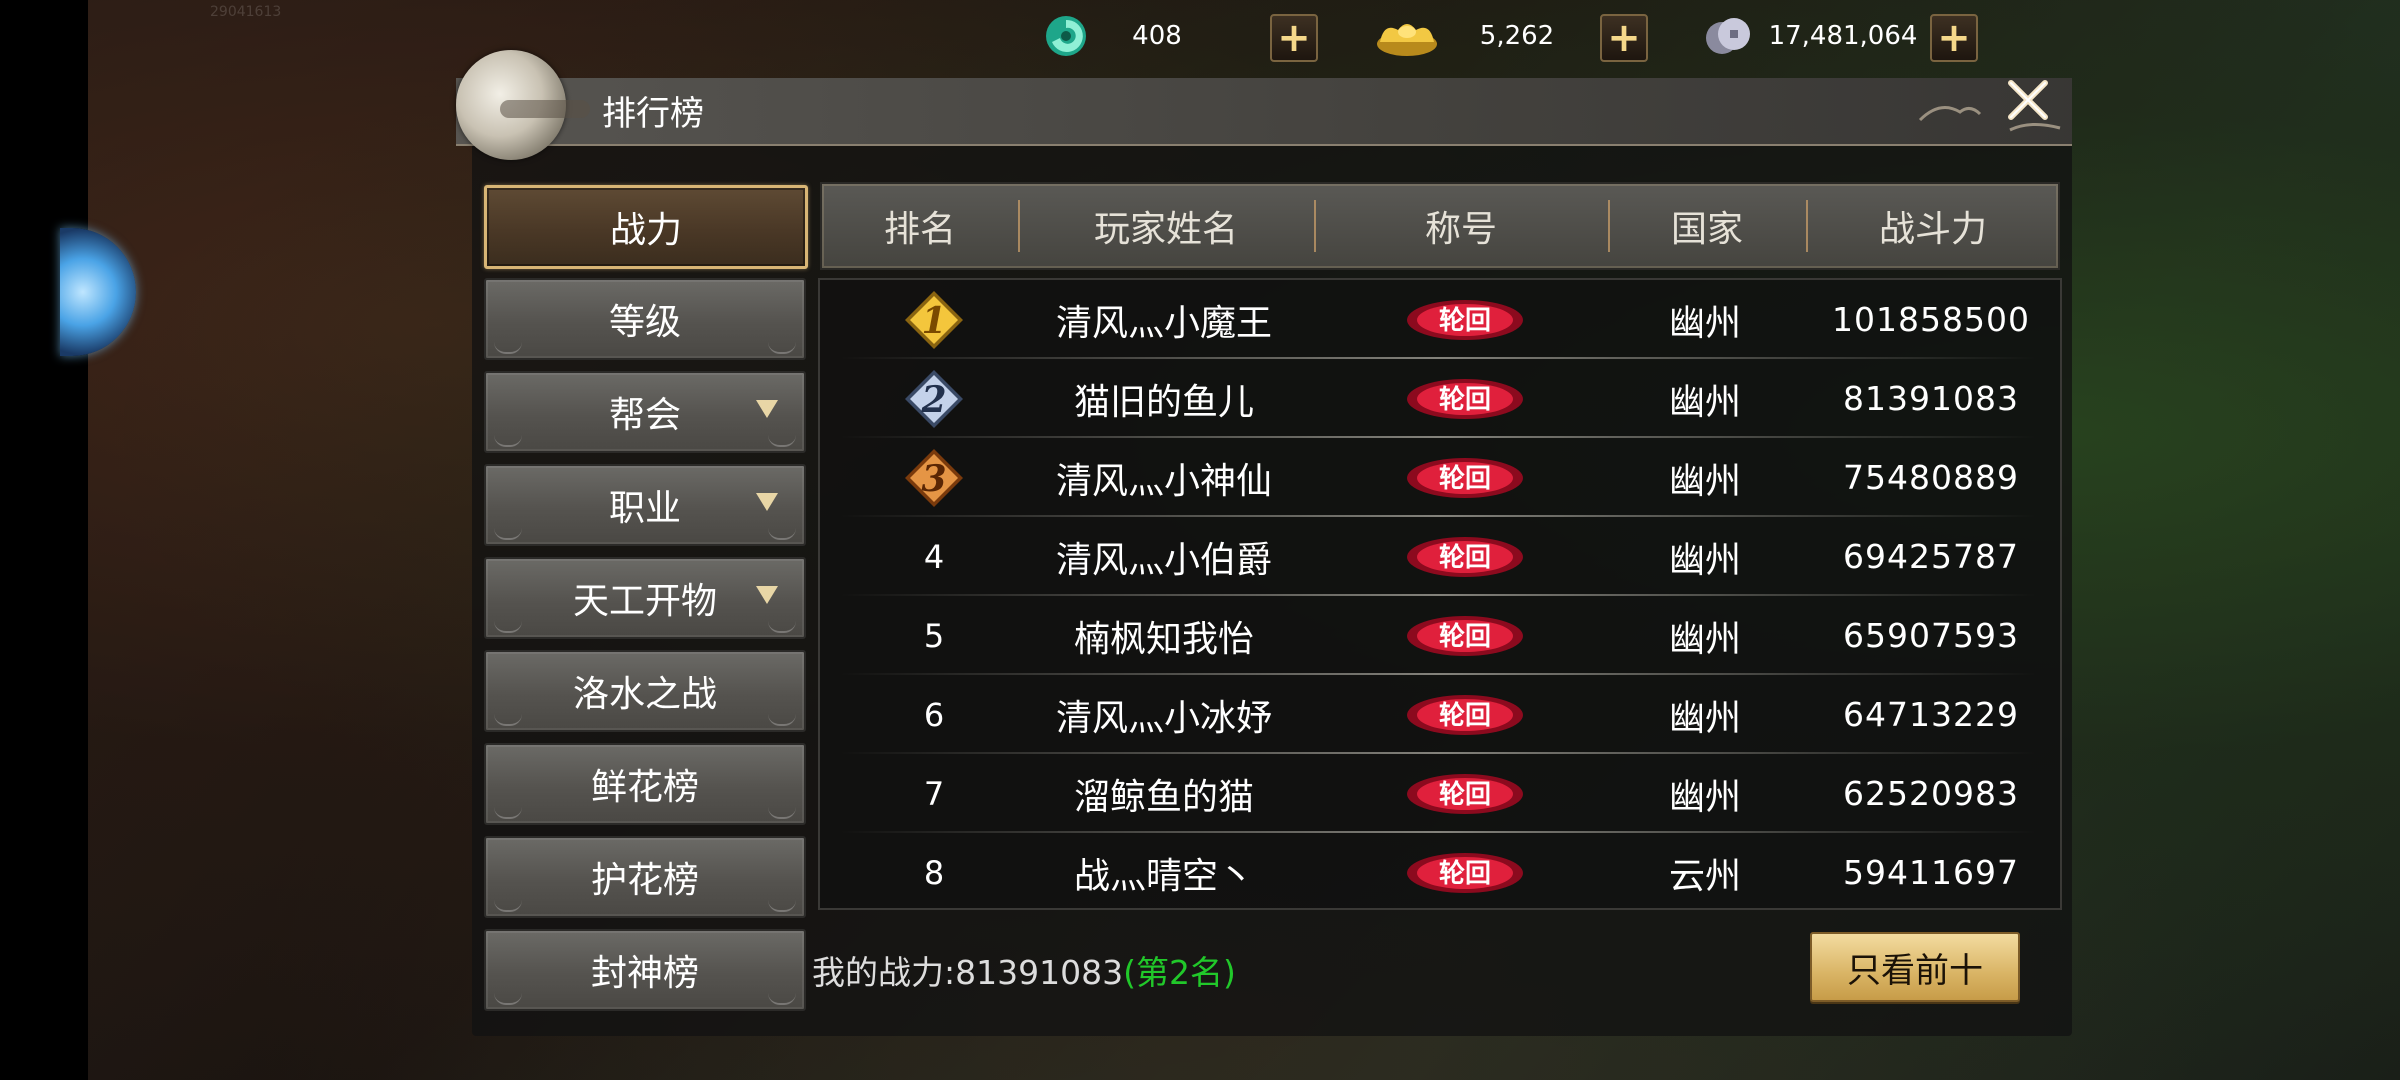 This screenshot has height=1080, width=2400. I want to click on player-name: 清风灬小伯爵, so click(1163, 560).